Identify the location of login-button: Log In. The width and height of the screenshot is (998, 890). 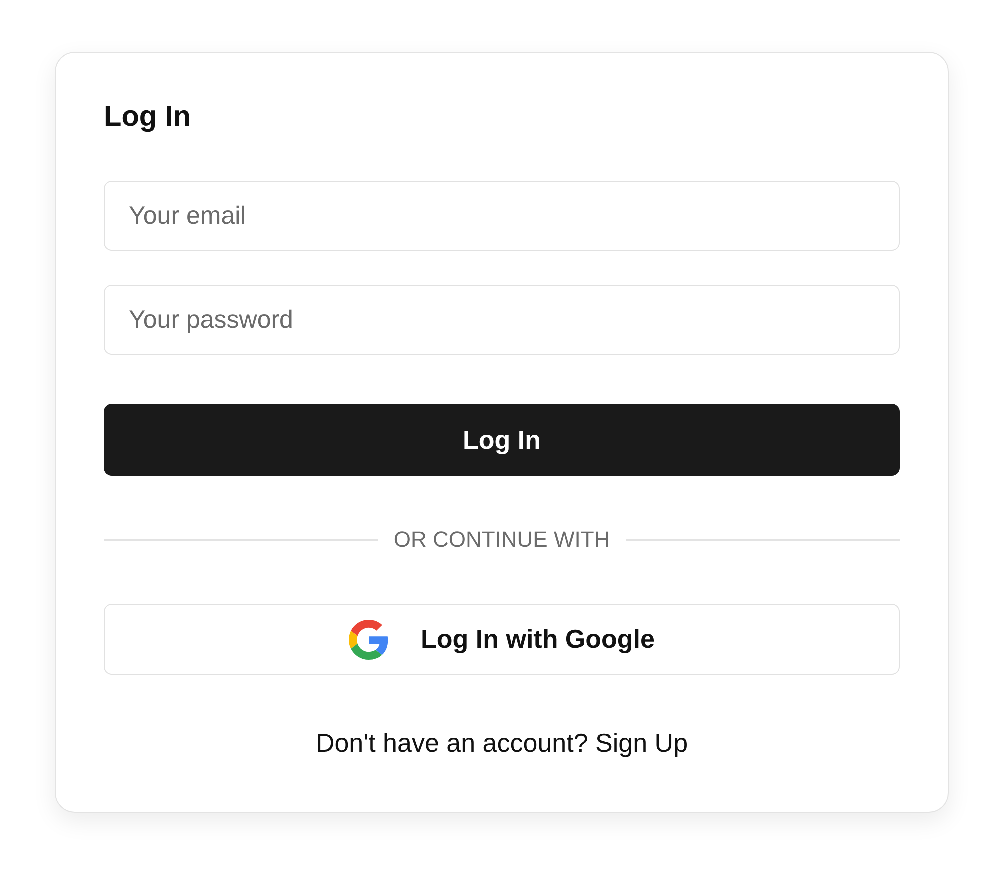
(502, 440).